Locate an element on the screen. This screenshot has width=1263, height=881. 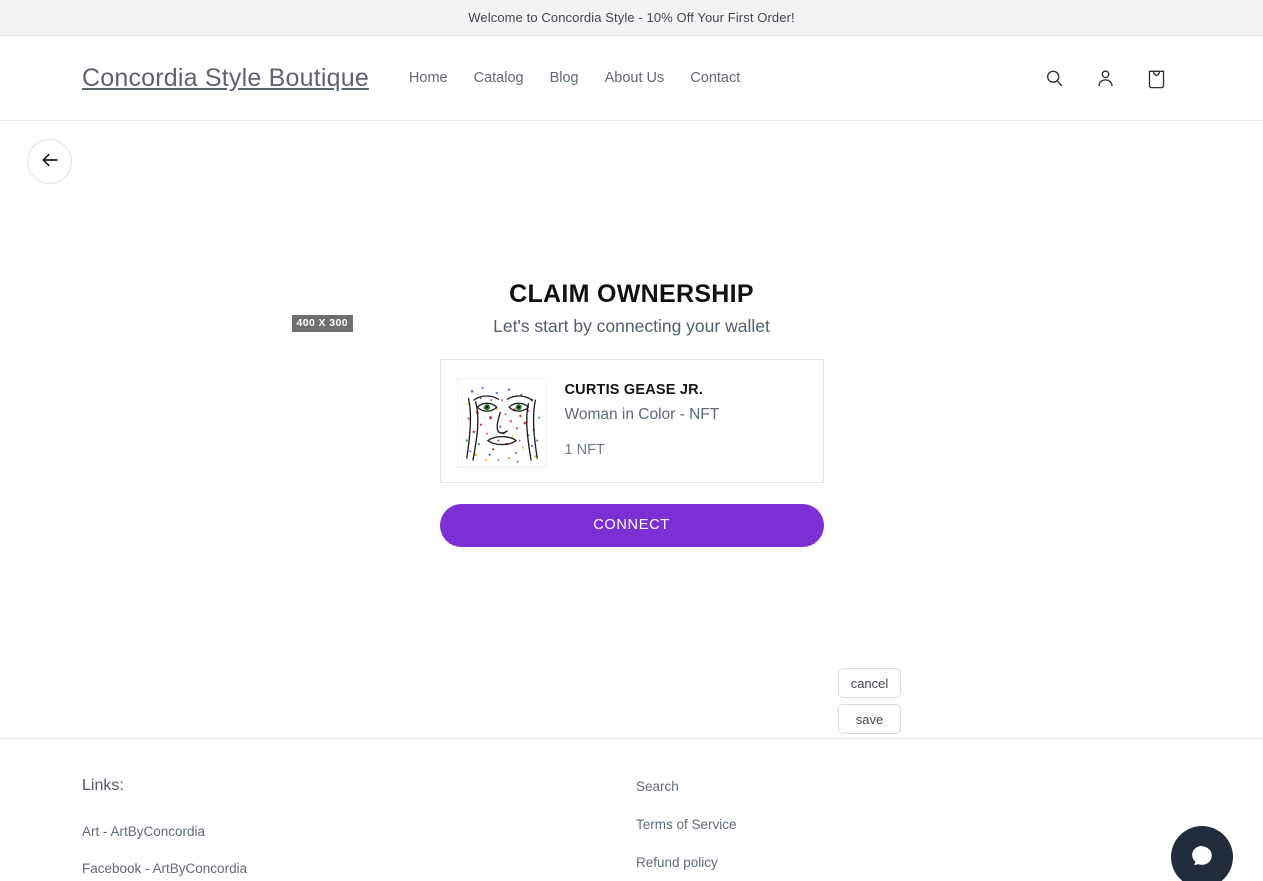
nft-title: Woman in Color - NFT is located at coordinates (642, 414).